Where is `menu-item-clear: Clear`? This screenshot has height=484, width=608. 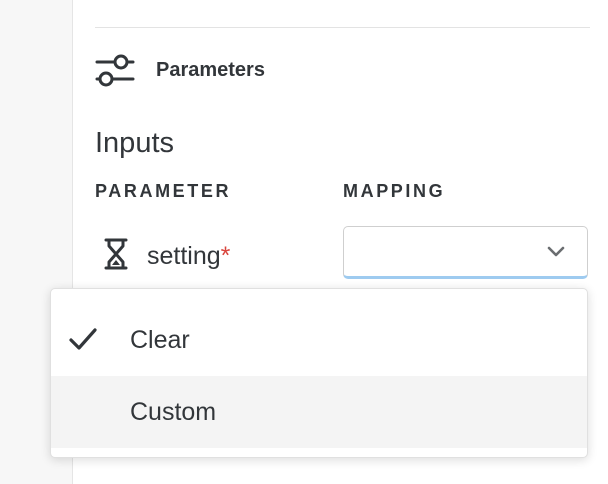 menu-item-clear: Clear is located at coordinates (319, 340).